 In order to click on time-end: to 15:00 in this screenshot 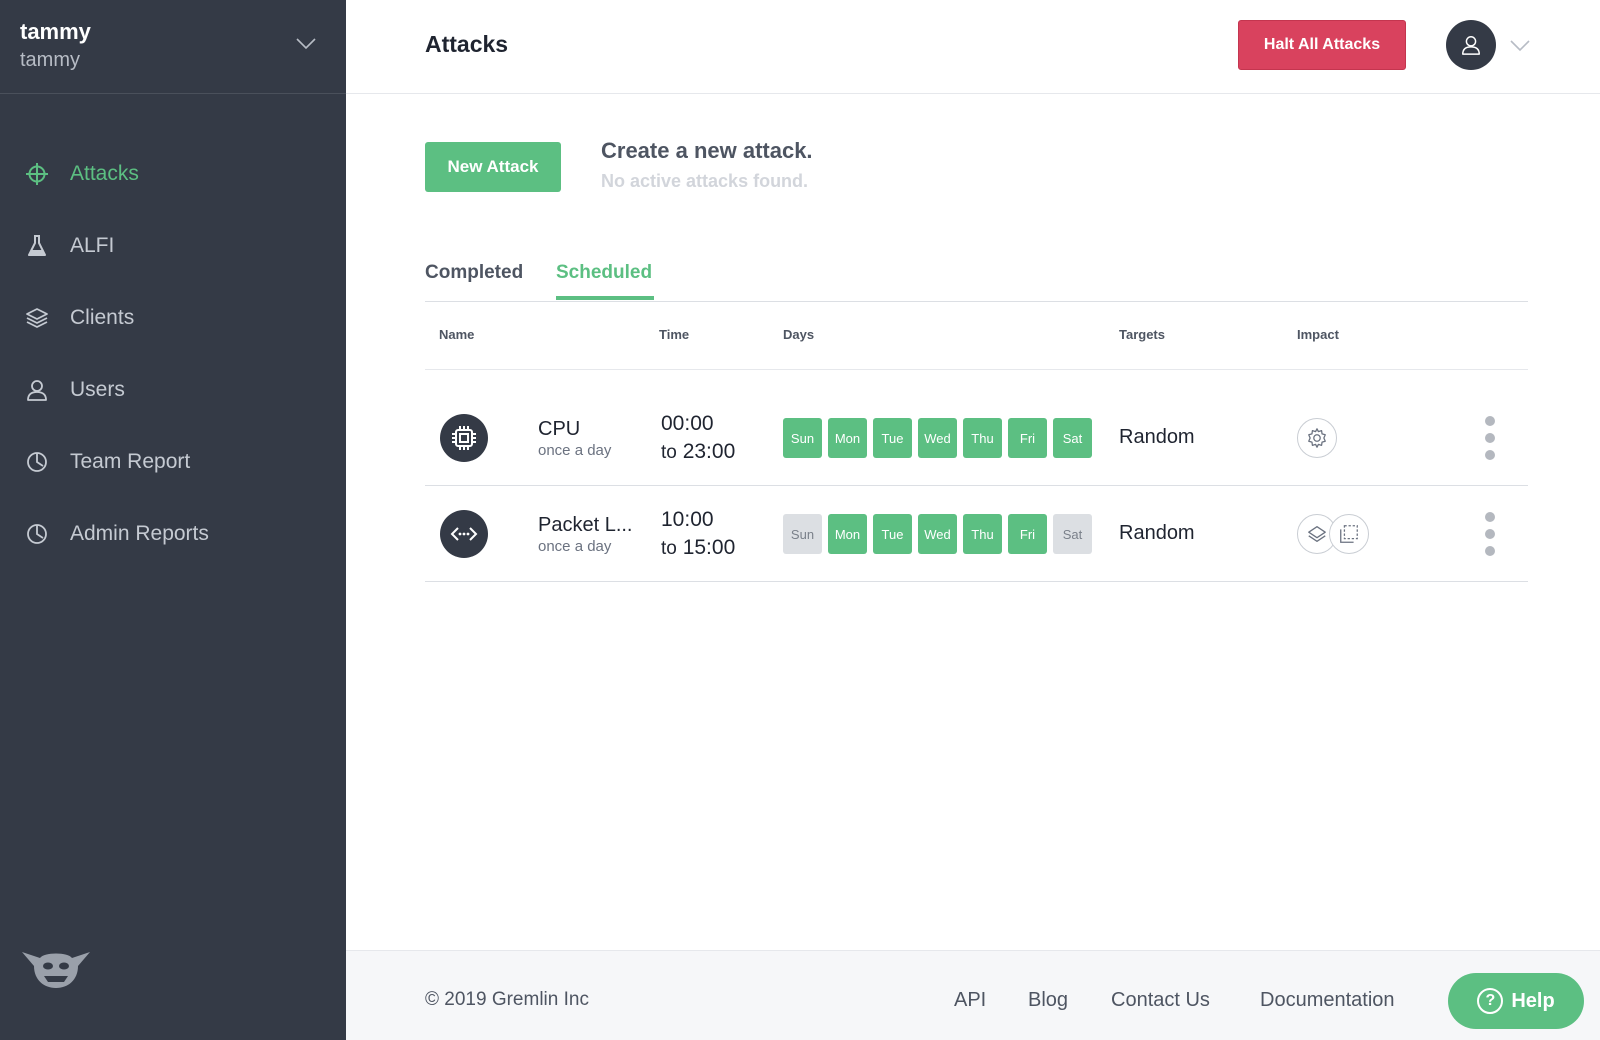, I will do `click(698, 548)`.